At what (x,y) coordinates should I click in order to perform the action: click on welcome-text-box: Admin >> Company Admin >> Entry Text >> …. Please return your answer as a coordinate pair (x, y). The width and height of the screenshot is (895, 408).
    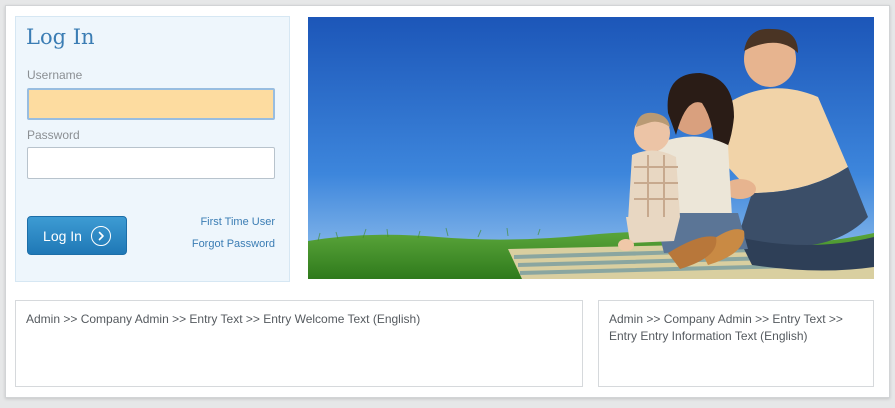
    Looking at the image, I should click on (299, 343).